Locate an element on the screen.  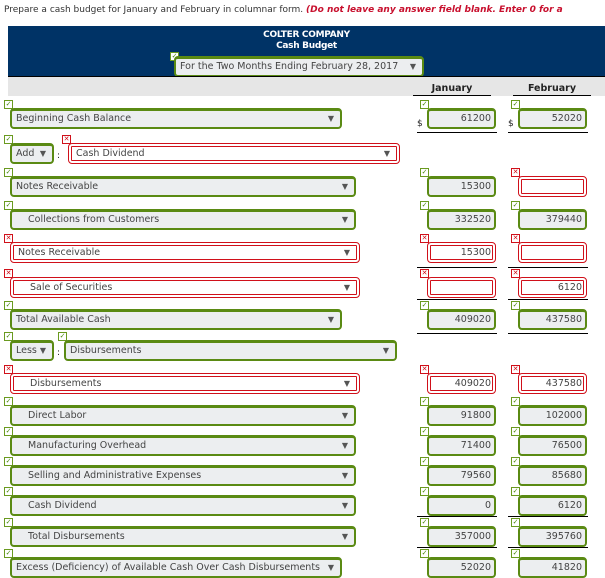
january-amount-input: 79560 is located at coordinates (461, 475).